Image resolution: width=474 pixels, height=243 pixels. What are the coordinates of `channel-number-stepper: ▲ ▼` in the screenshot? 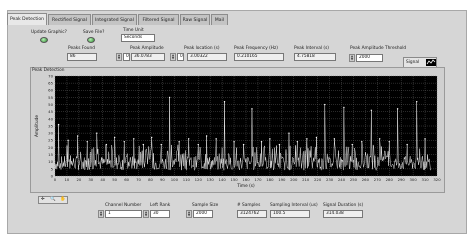 It's located at (101, 214).